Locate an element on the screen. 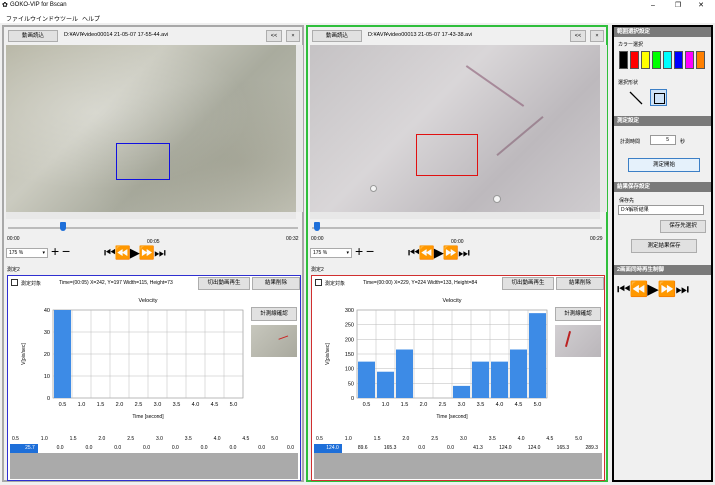 The width and height of the screenshot is (715, 485). select-save-dest-button: 保存先選択 is located at coordinates (683, 226).